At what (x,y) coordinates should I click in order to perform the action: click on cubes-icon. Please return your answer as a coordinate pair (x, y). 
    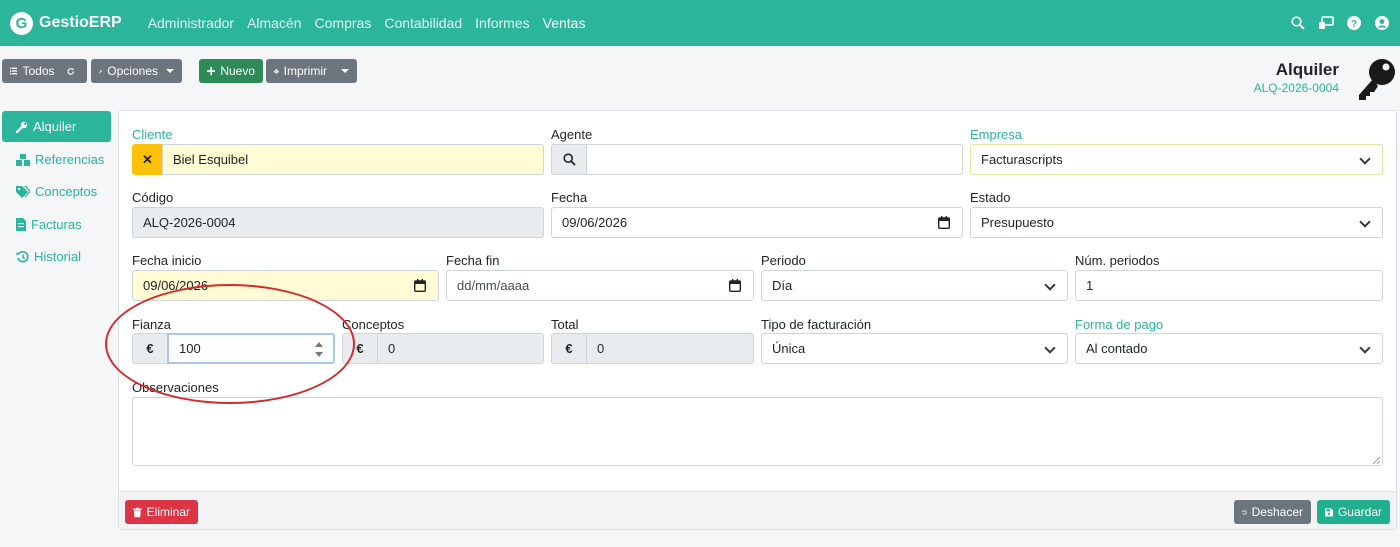
    Looking at the image, I should click on (23, 159).